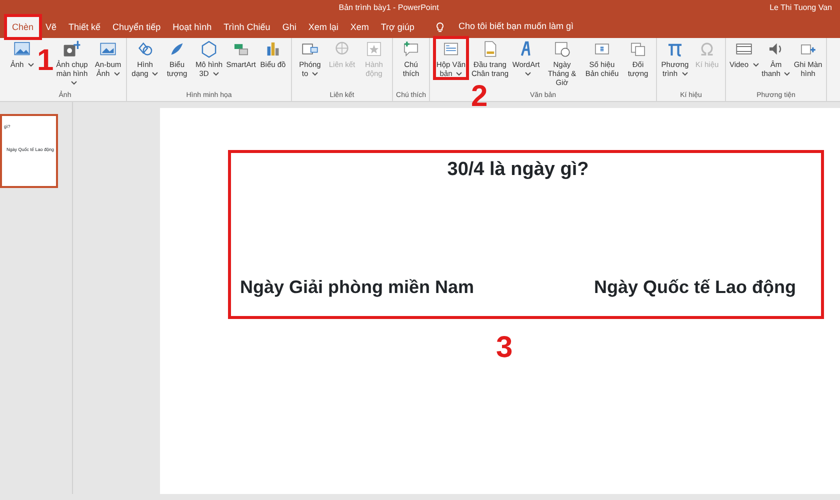 The width and height of the screenshot is (840, 500). Describe the element at coordinates (397, 27) in the screenshot. I see `ribbon-tab: Trợ giúp` at that location.